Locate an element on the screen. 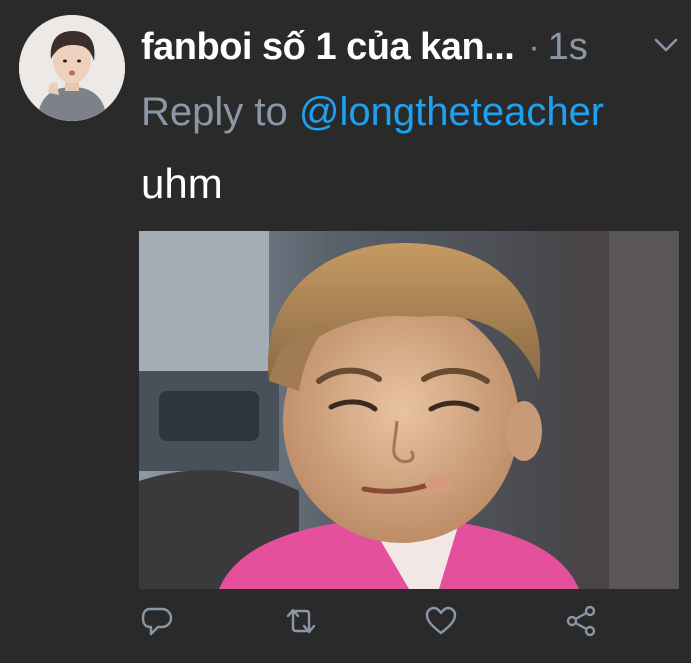 Image resolution: width=691 pixels, height=663 pixels. reply-handle-link: @longtheteacher is located at coordinates (451, 112).